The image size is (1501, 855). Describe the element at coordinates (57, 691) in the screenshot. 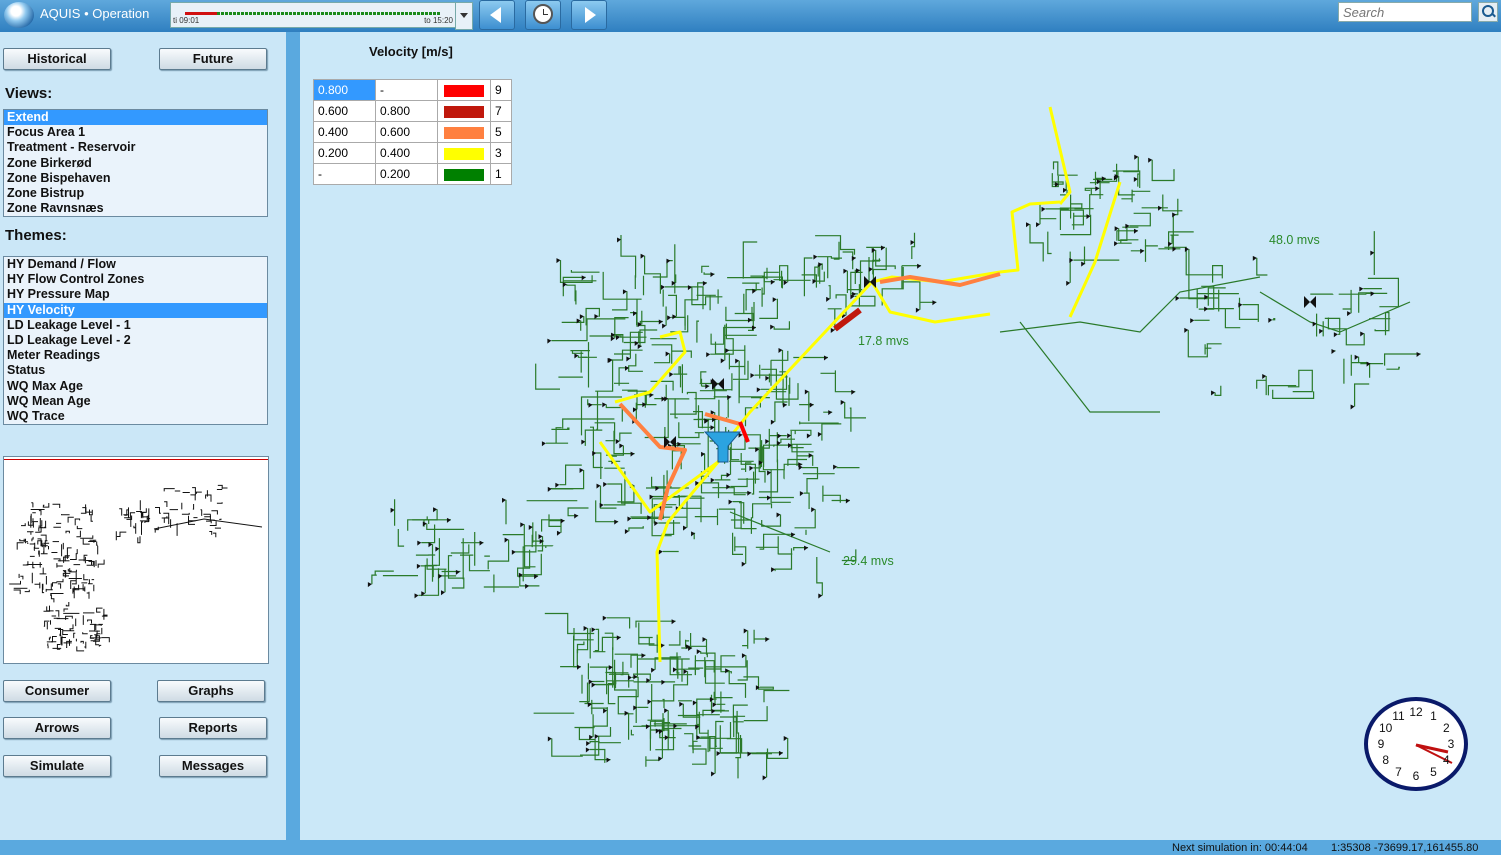

I see `consumer-button: Consumer` at that location.